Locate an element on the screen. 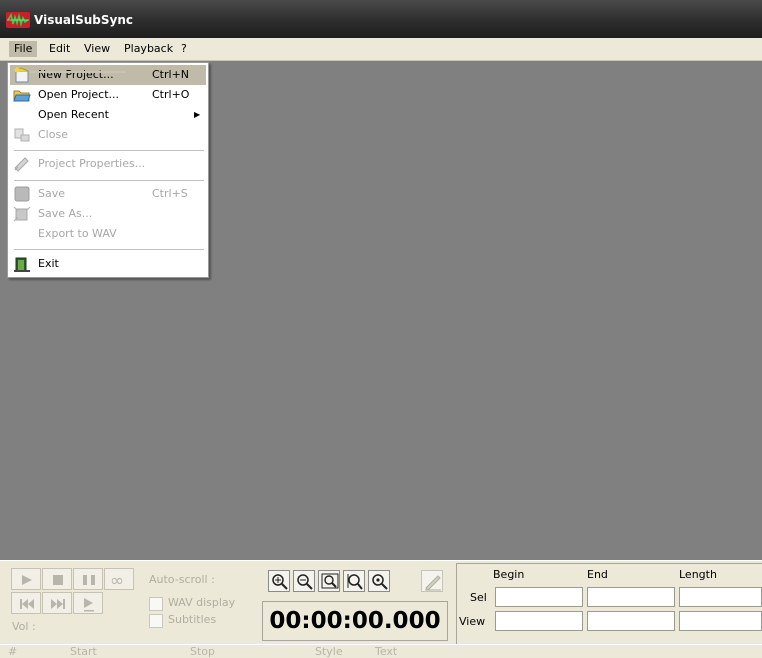 The image size is (762, 658). open-recent-label: Open Recent is located at coordinates (73, 114).